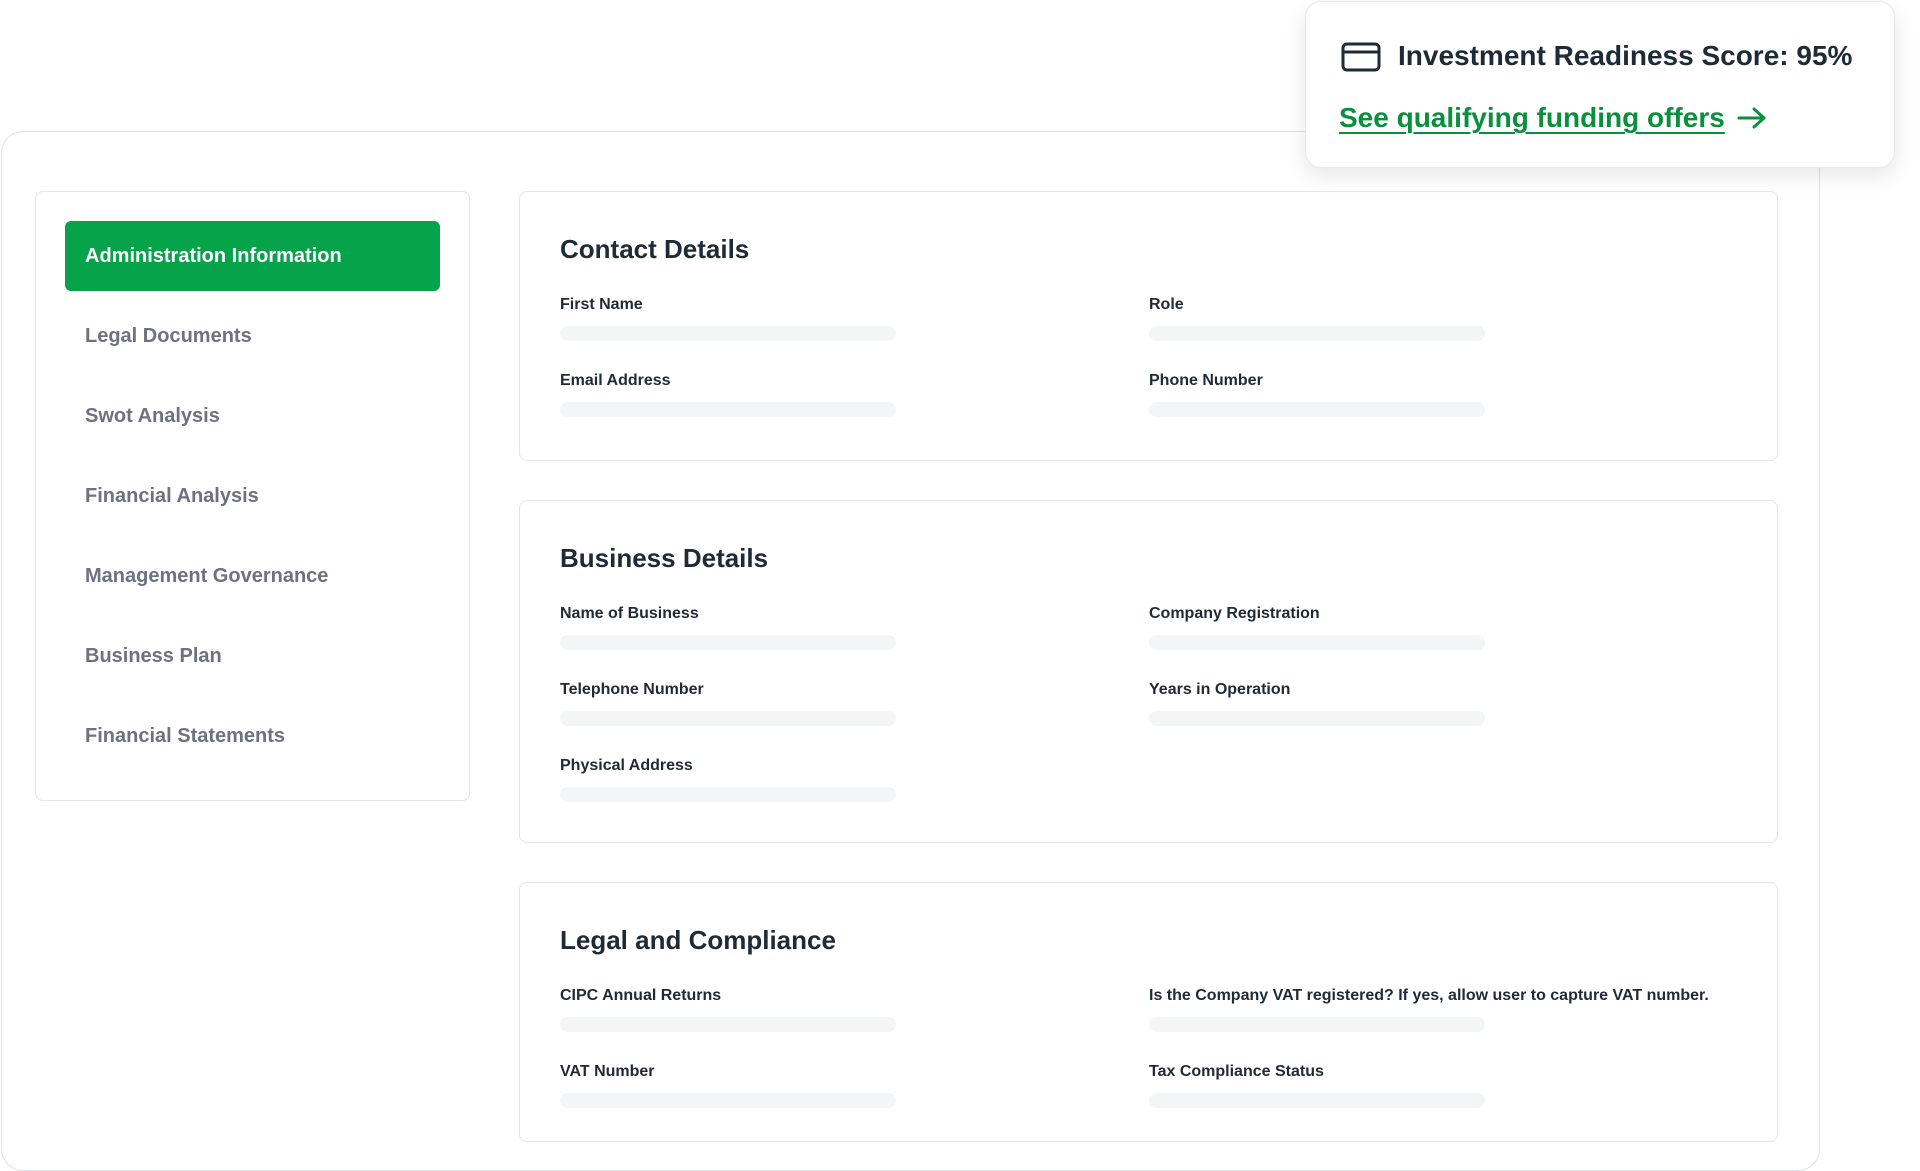 The height and width of the screenshot is (1171, 1920). I want to click on sidebar-item-label: Financial Analysis, so click(172, 495).